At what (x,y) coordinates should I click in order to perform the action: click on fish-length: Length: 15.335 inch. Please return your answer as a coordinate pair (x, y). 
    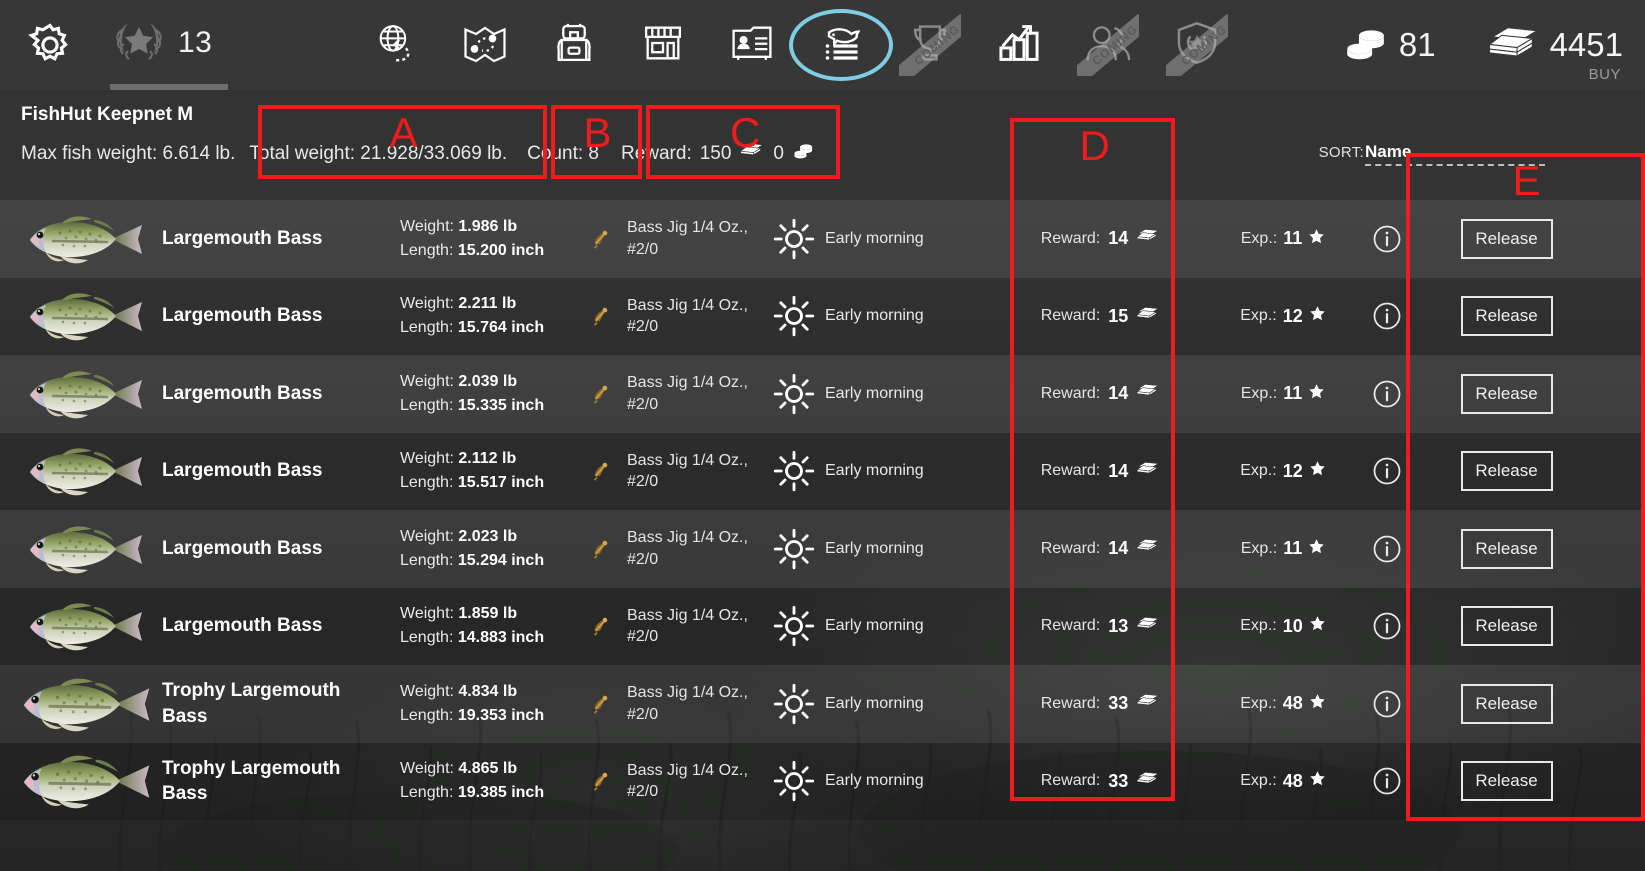
    Looking at the image, I should click on (472, 405).